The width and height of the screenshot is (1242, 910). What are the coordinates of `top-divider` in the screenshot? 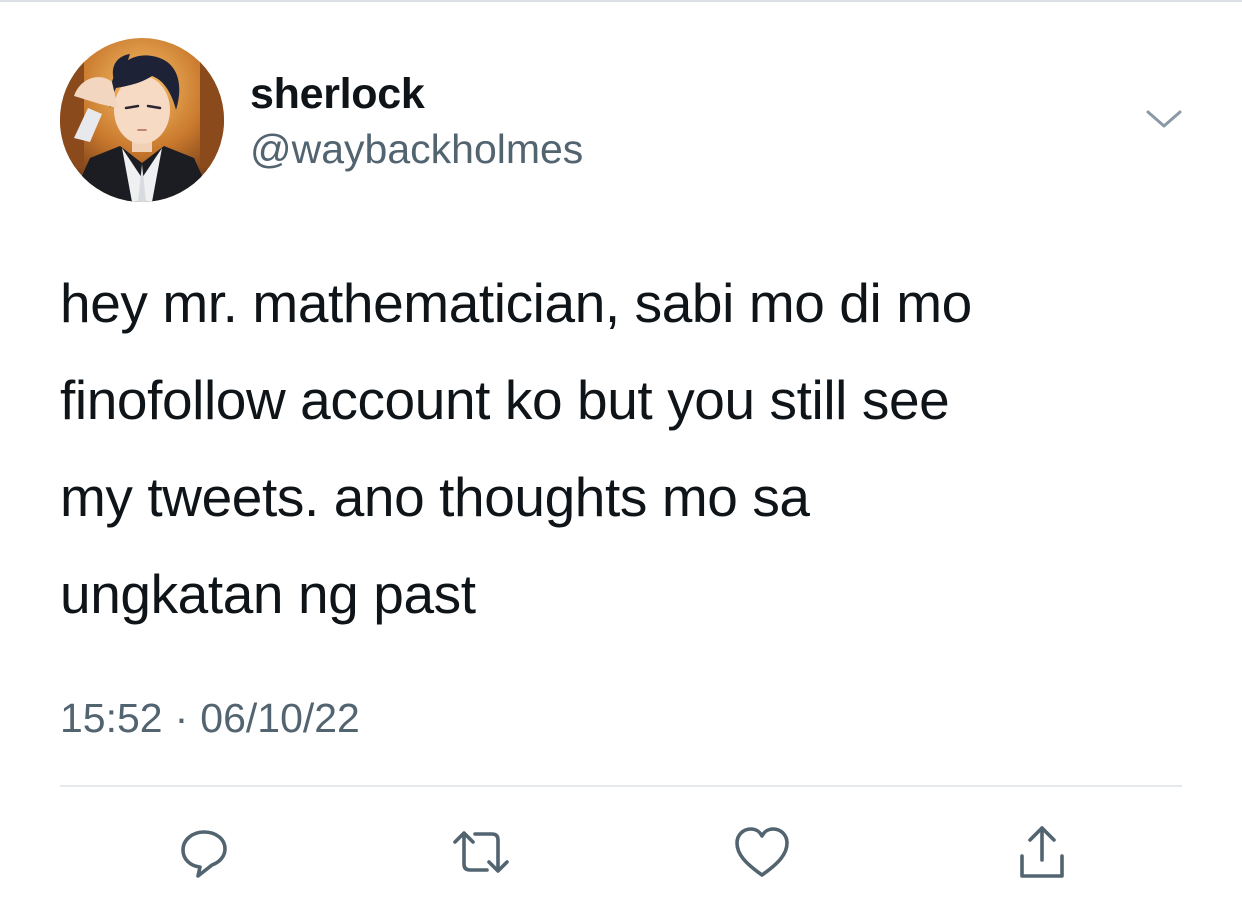 It's located at (621, 1).